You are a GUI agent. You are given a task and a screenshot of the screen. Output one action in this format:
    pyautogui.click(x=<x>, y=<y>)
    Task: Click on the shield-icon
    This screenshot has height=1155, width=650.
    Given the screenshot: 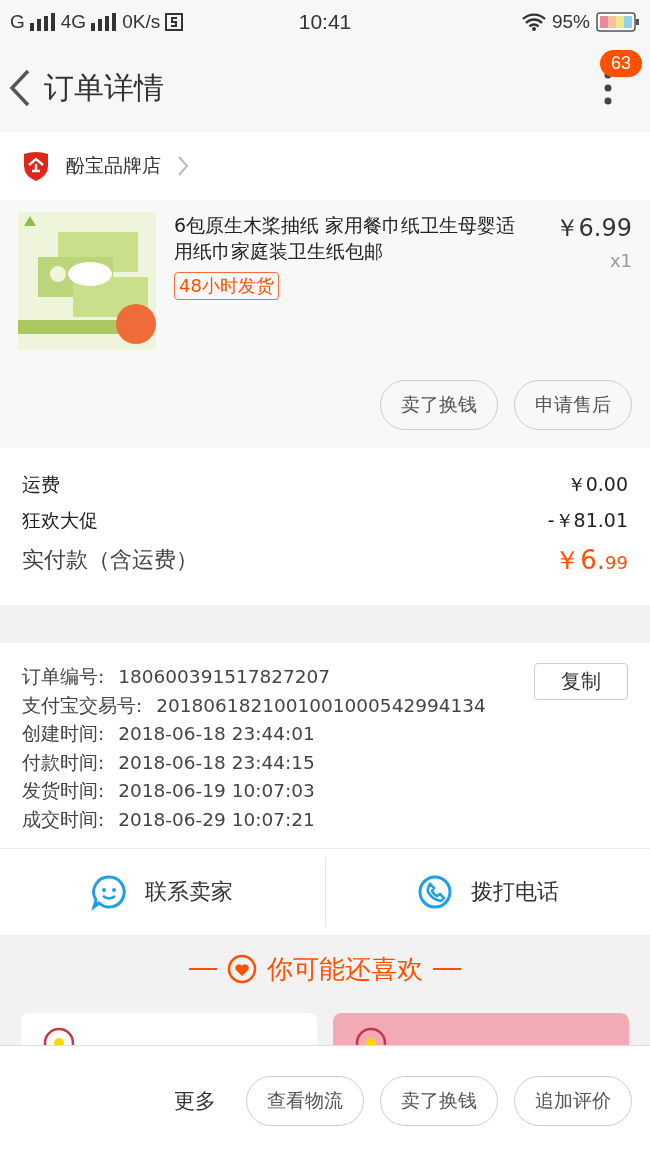 What is the action you would take?
    pyautogui.click(x=36, y=166)
    